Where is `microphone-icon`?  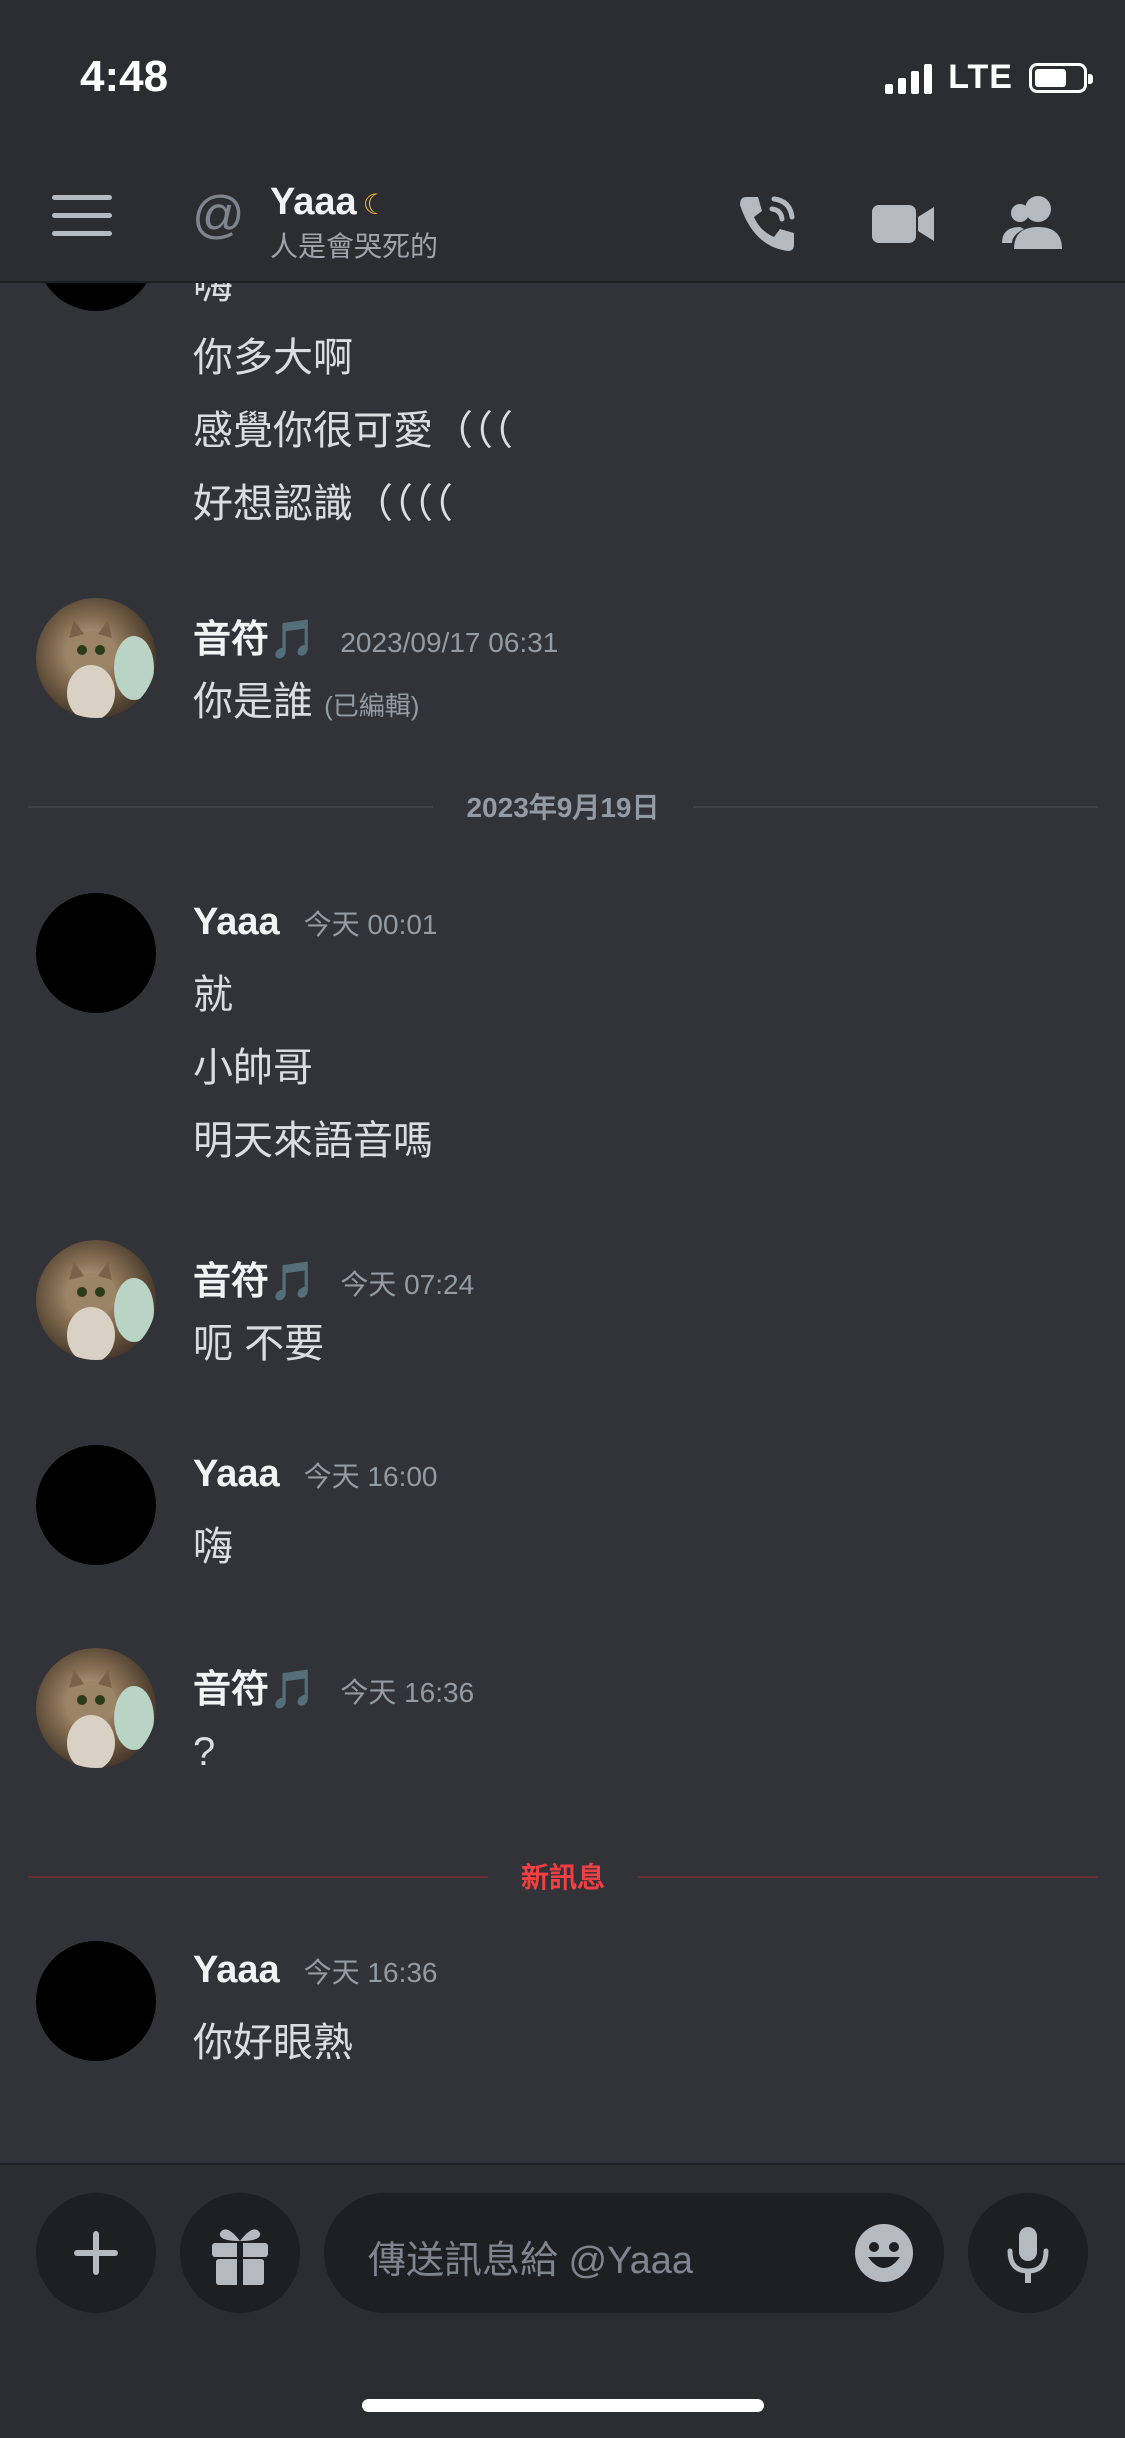
microphone-icon is located at coordinates (1028, 2255).